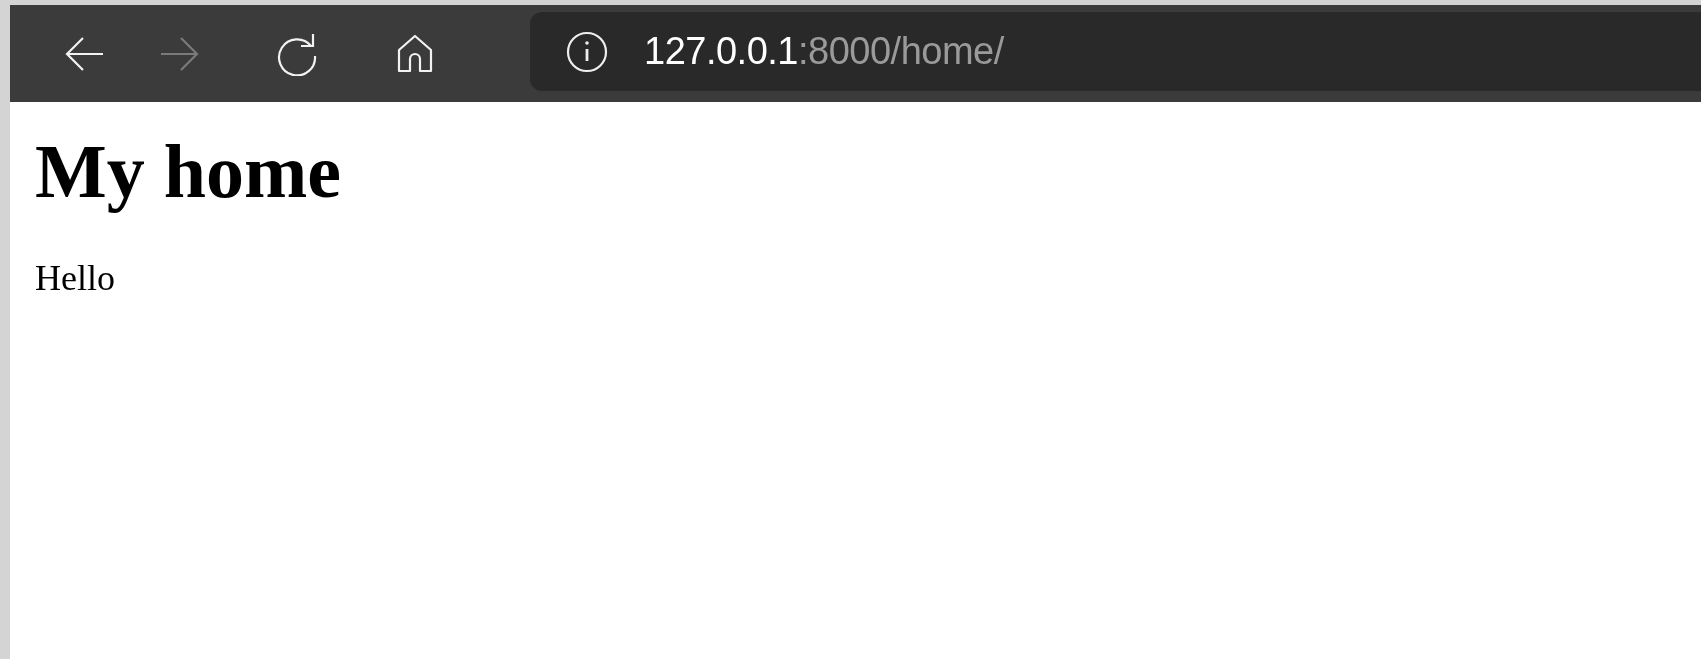  What do you see at coordinates (587, 51) in the screenshot?
I see `info-icon` at bounding box center [587, 51].